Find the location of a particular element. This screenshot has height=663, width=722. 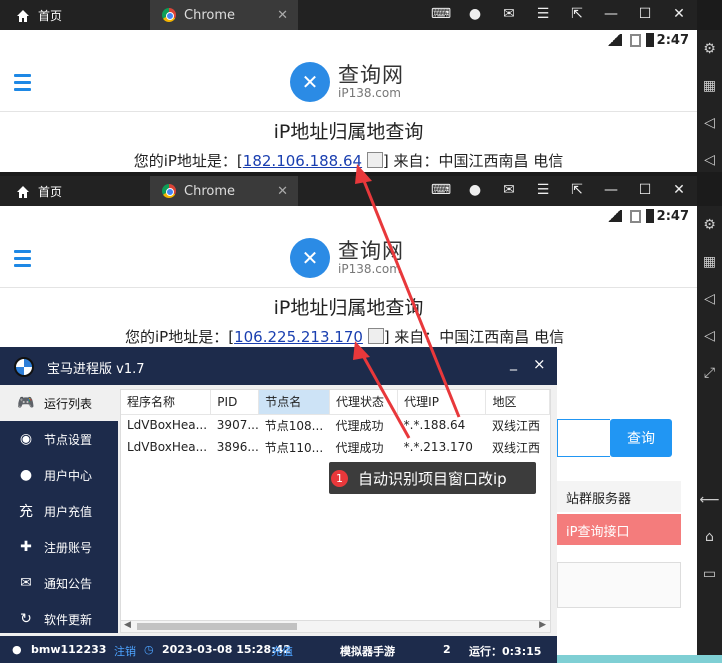

col-node: 节点名 is located at coordinates (294, 402).